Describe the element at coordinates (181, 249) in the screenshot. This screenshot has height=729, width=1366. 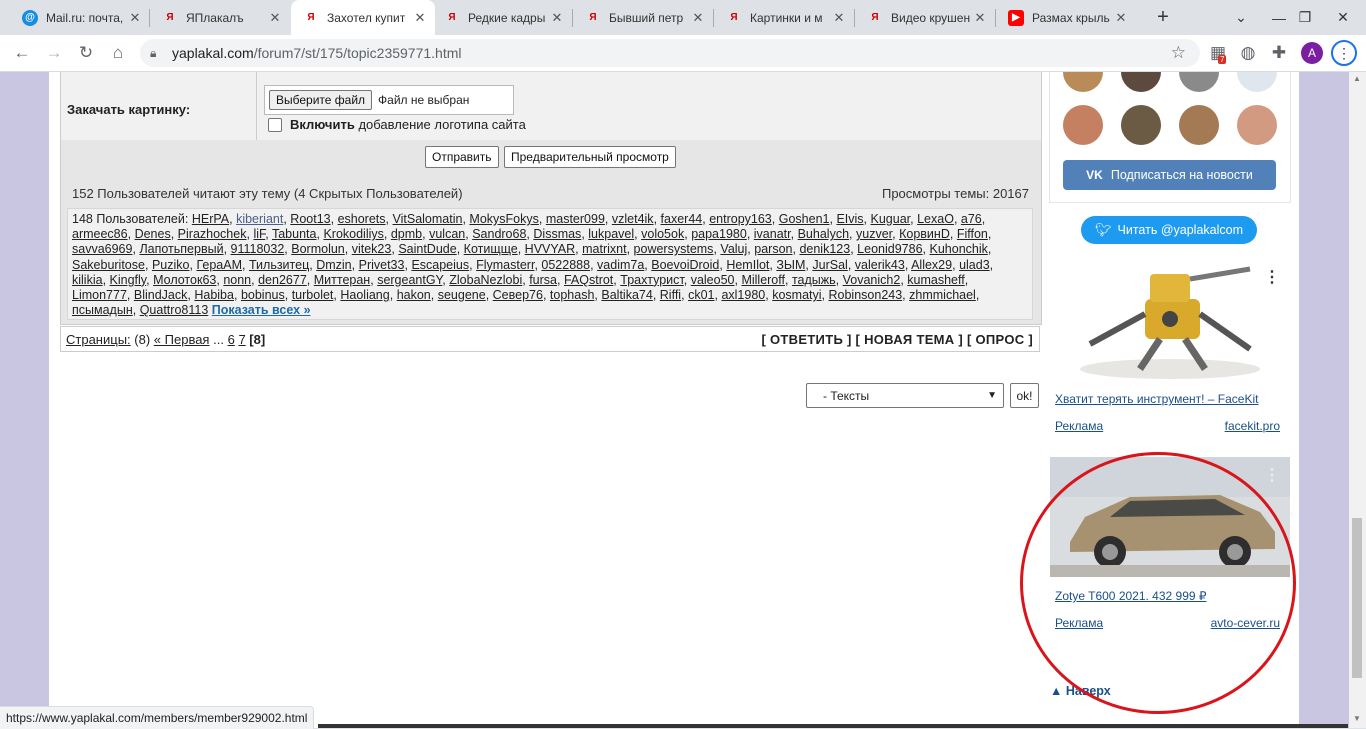
I see `reader-user-link: Лапотьпервый` at that location.